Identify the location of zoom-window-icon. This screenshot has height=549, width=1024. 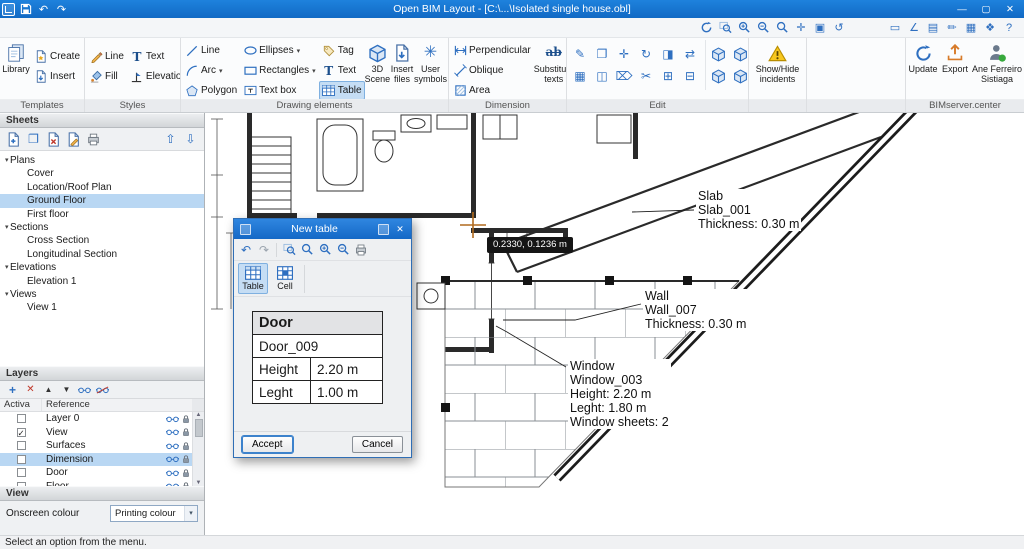
(725, 28).